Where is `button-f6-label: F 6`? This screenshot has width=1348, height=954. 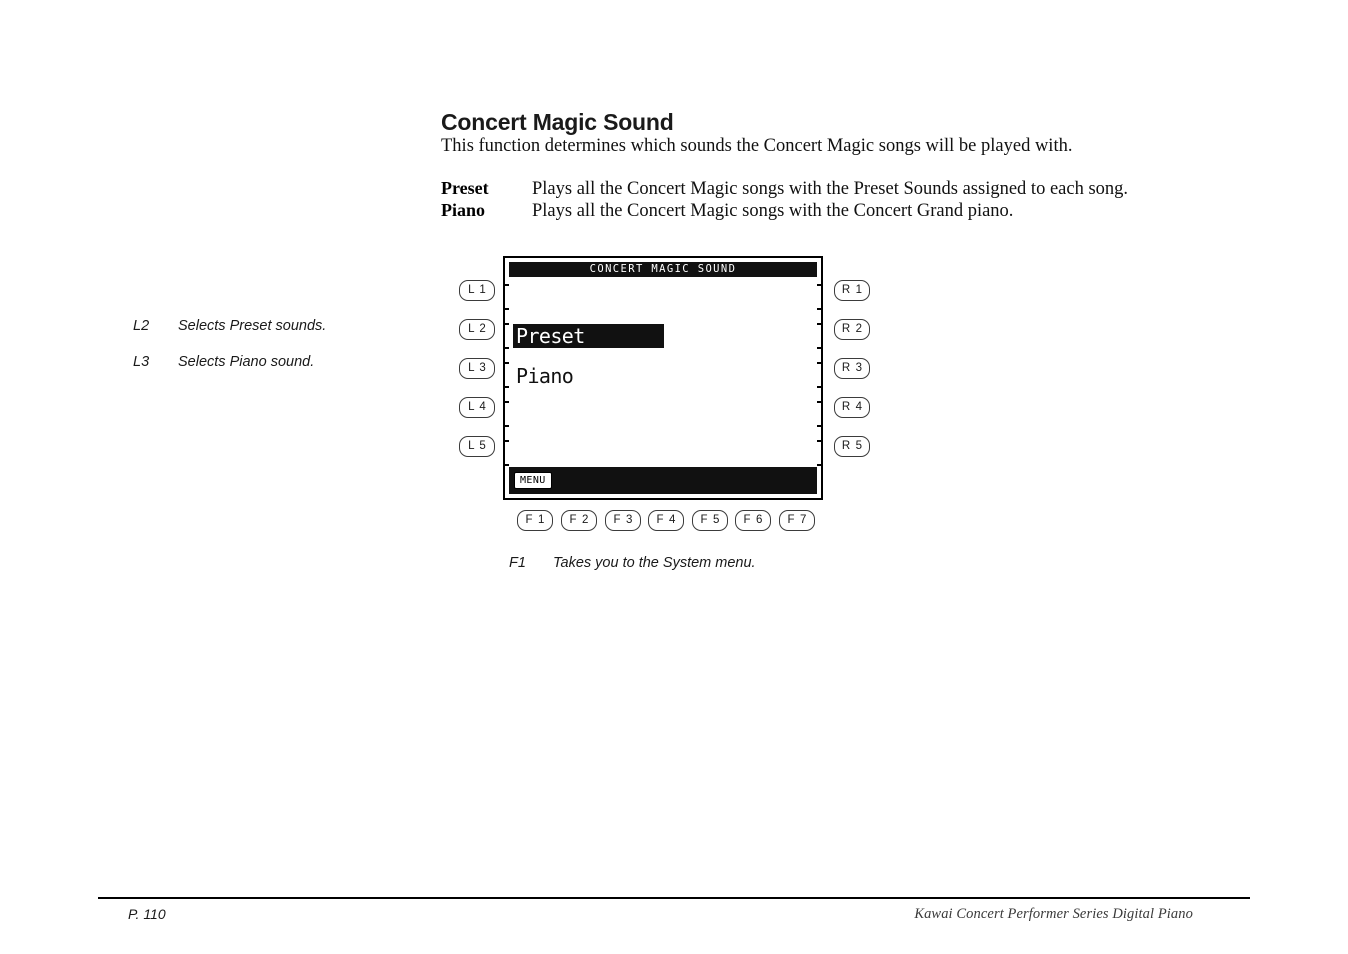 button-f6-label: F 6 is located at coordinates (753, 519).